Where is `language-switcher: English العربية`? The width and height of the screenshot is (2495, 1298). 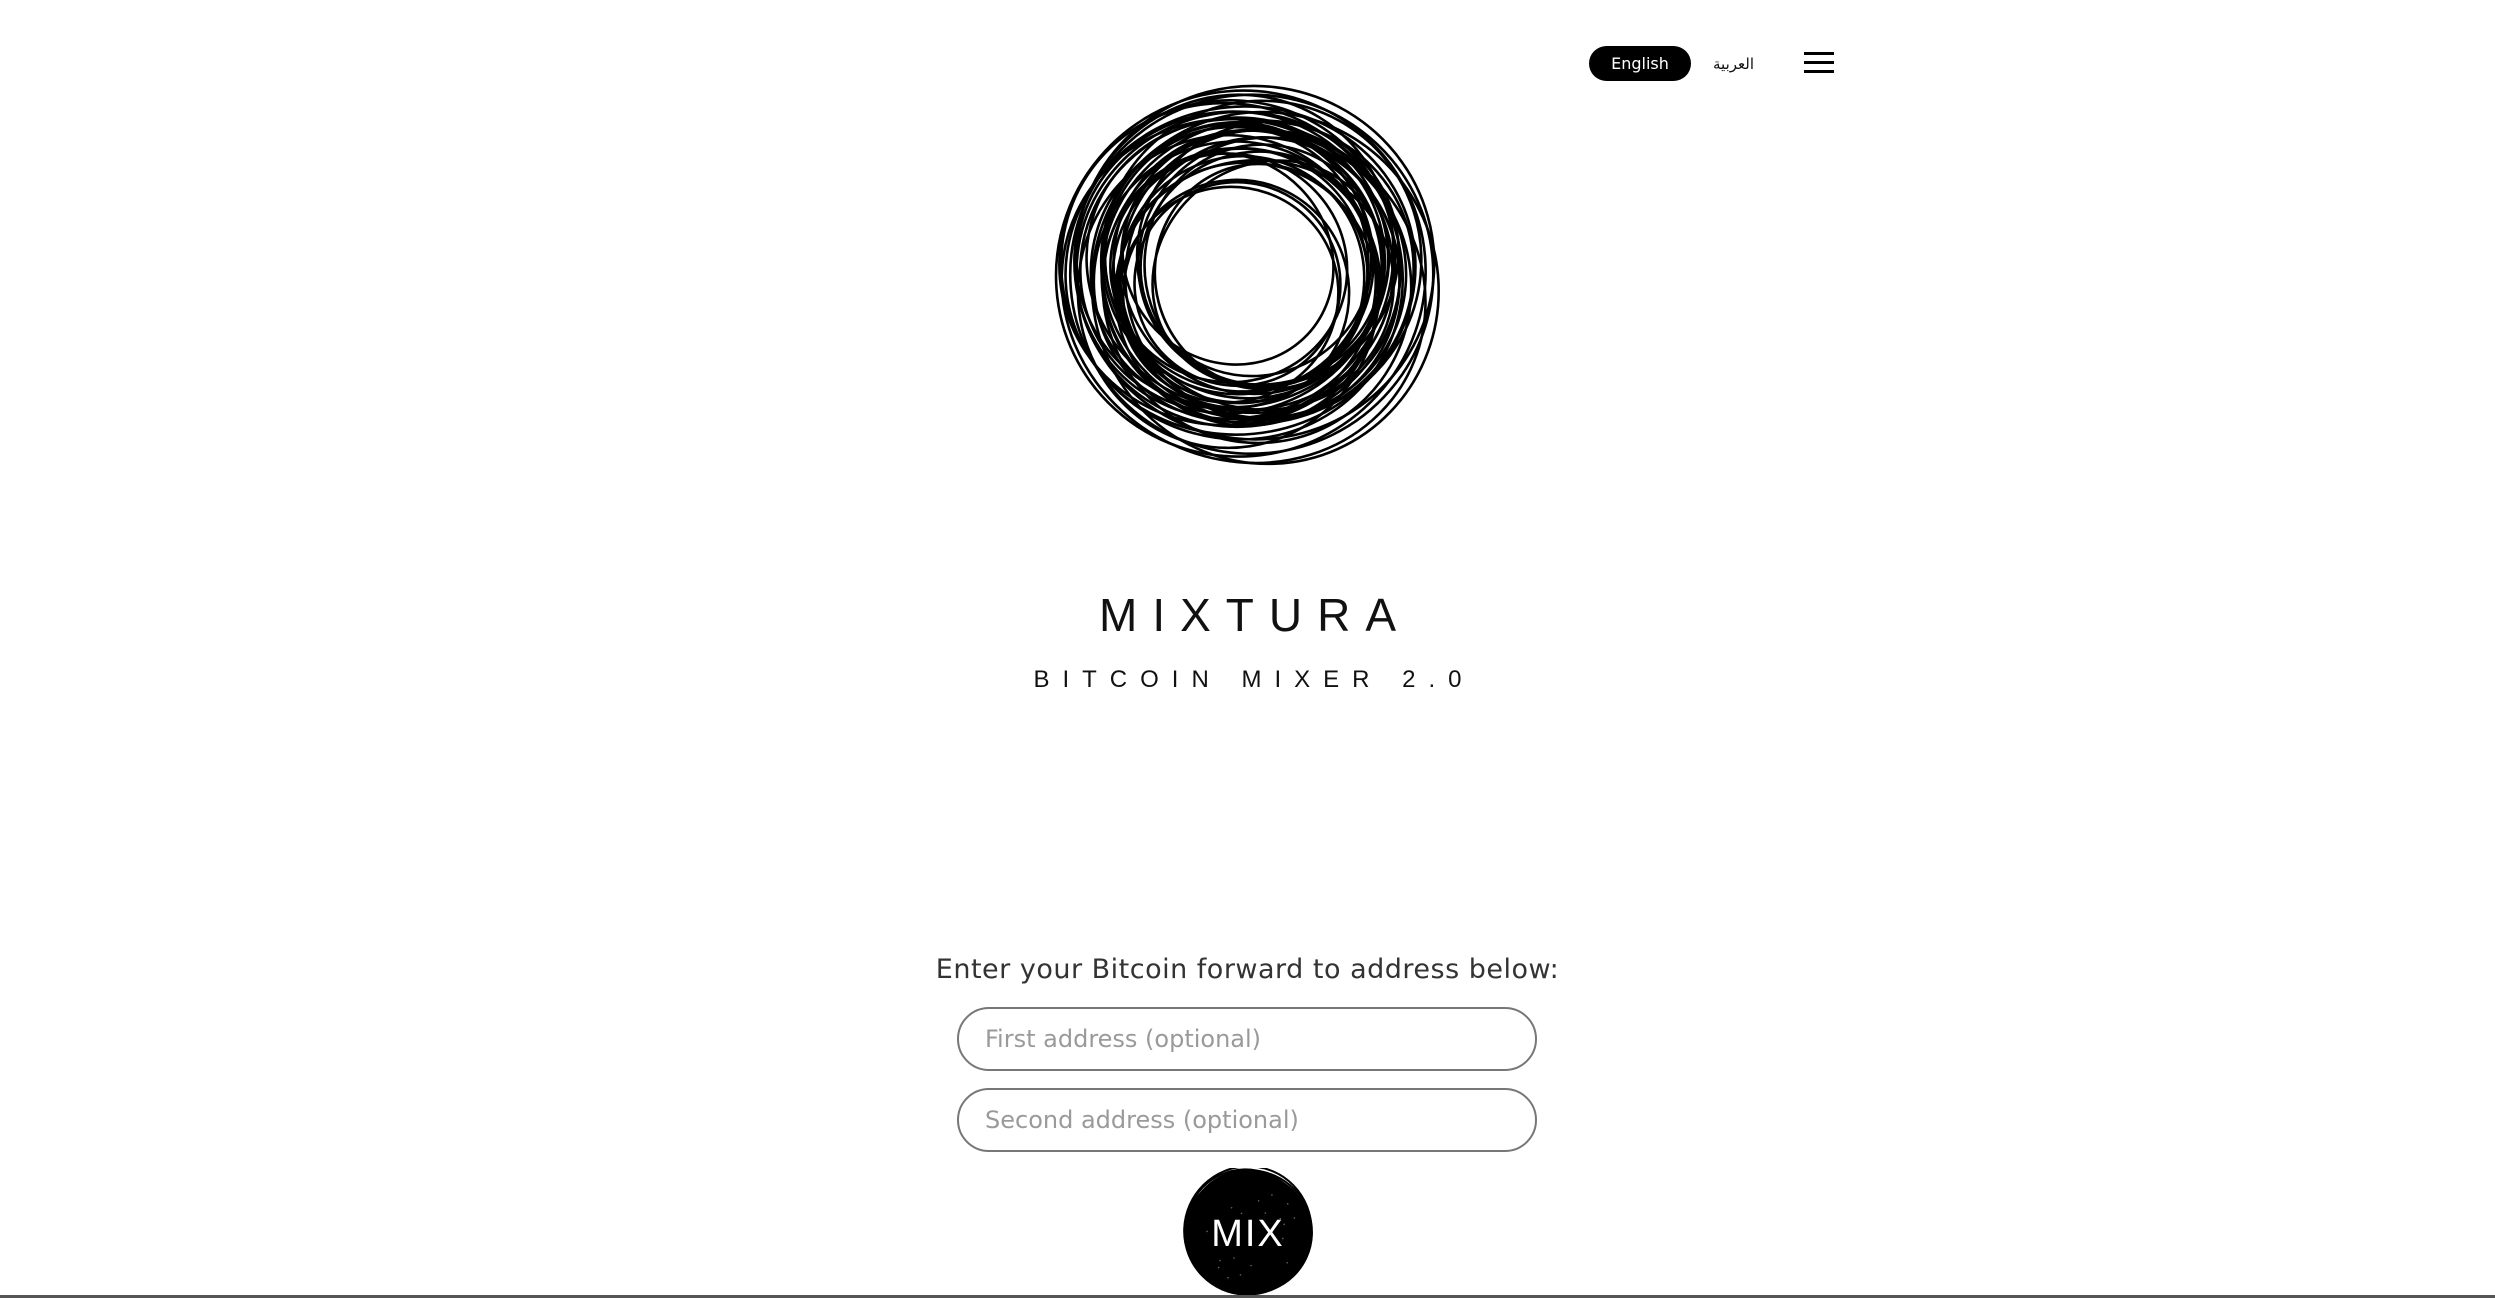 language-switcher: English العربية is located at coordinates (1677, 63).